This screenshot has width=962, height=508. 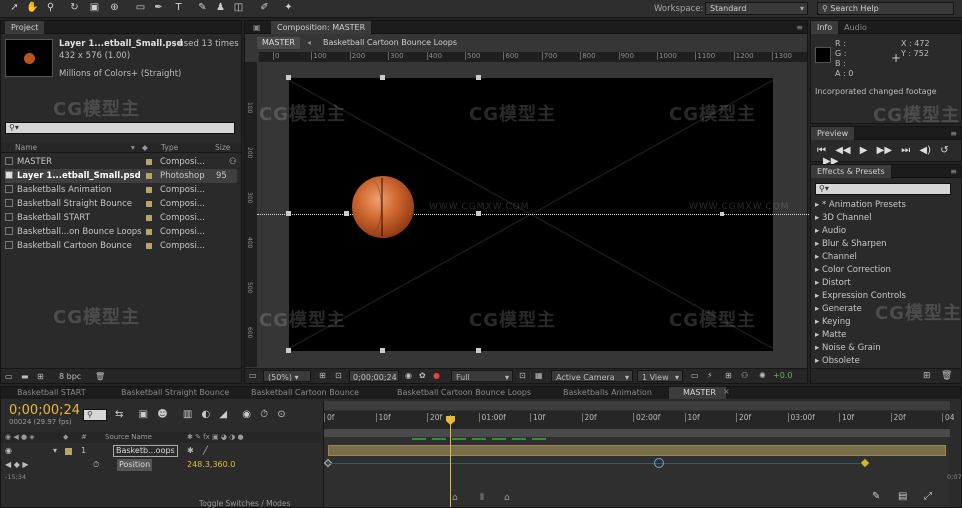 I want to click on fast-previews-icon: ⚡, so click(x=710, y=375).